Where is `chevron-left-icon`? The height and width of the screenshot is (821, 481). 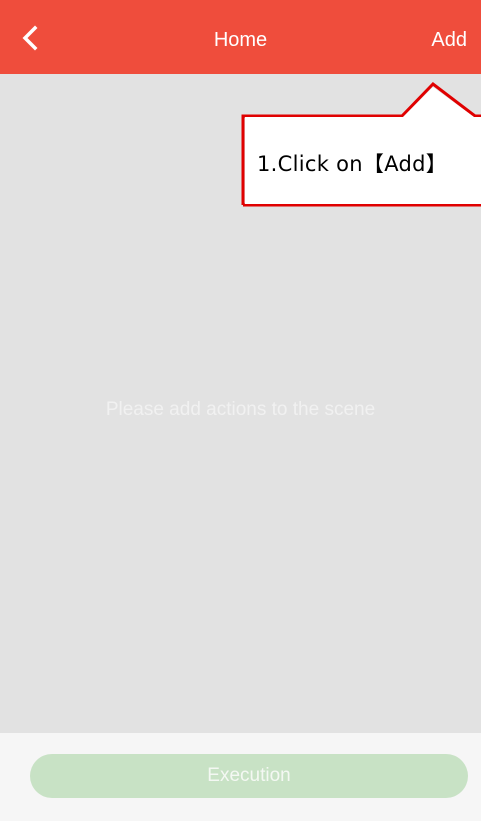
chevron-left-icon is located at coordinates (30, 40).